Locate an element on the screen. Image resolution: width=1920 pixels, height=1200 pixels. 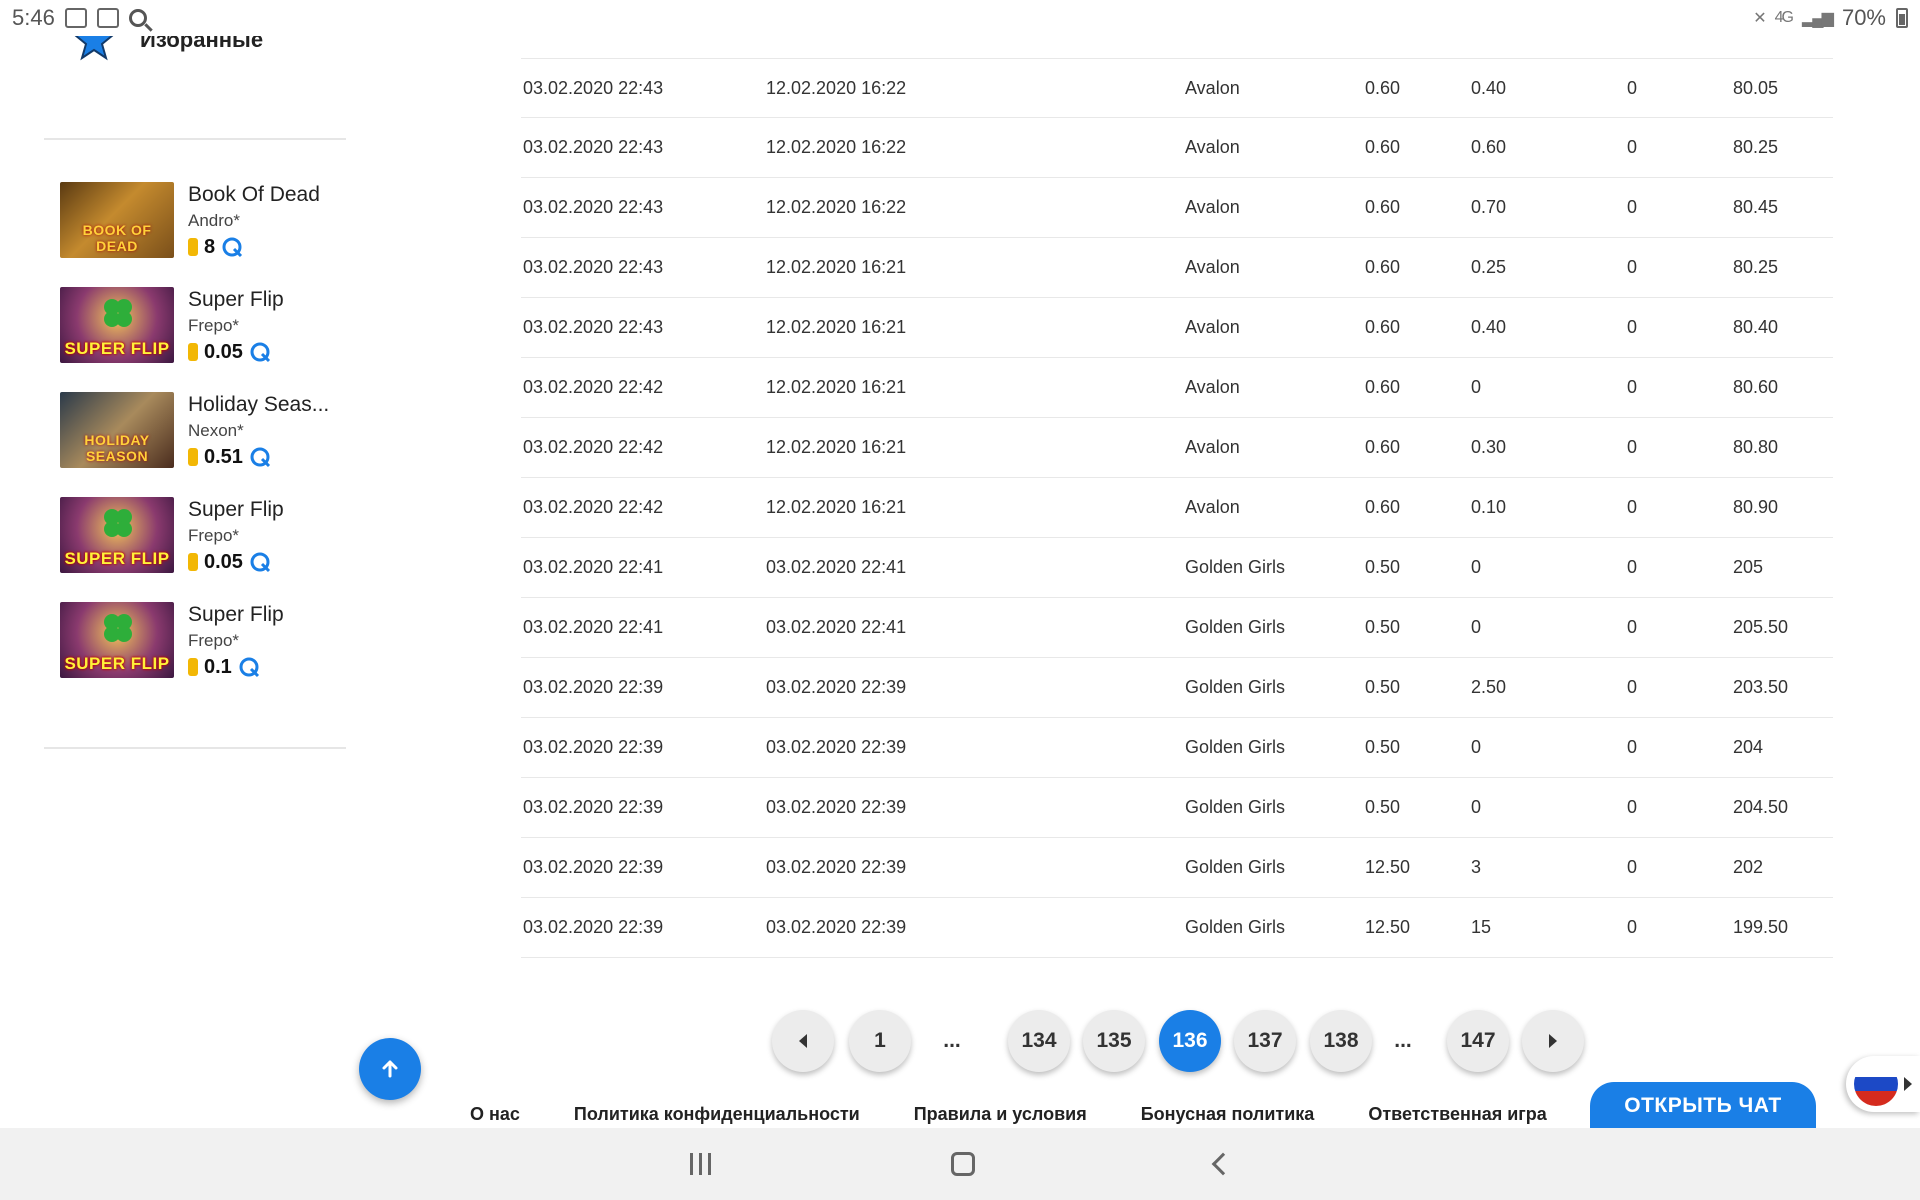
cell-balance: 203.50 is located at coordinates (1761, 687).